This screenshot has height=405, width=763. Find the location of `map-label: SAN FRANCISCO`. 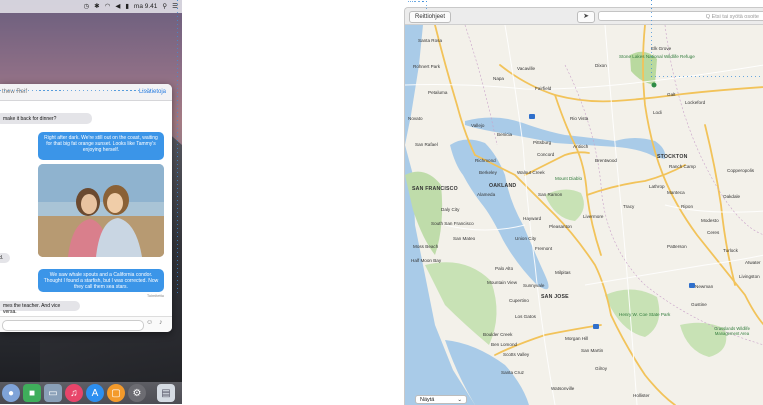

map-label: SAN FRANCISCO is located at coordinates (435, 189).